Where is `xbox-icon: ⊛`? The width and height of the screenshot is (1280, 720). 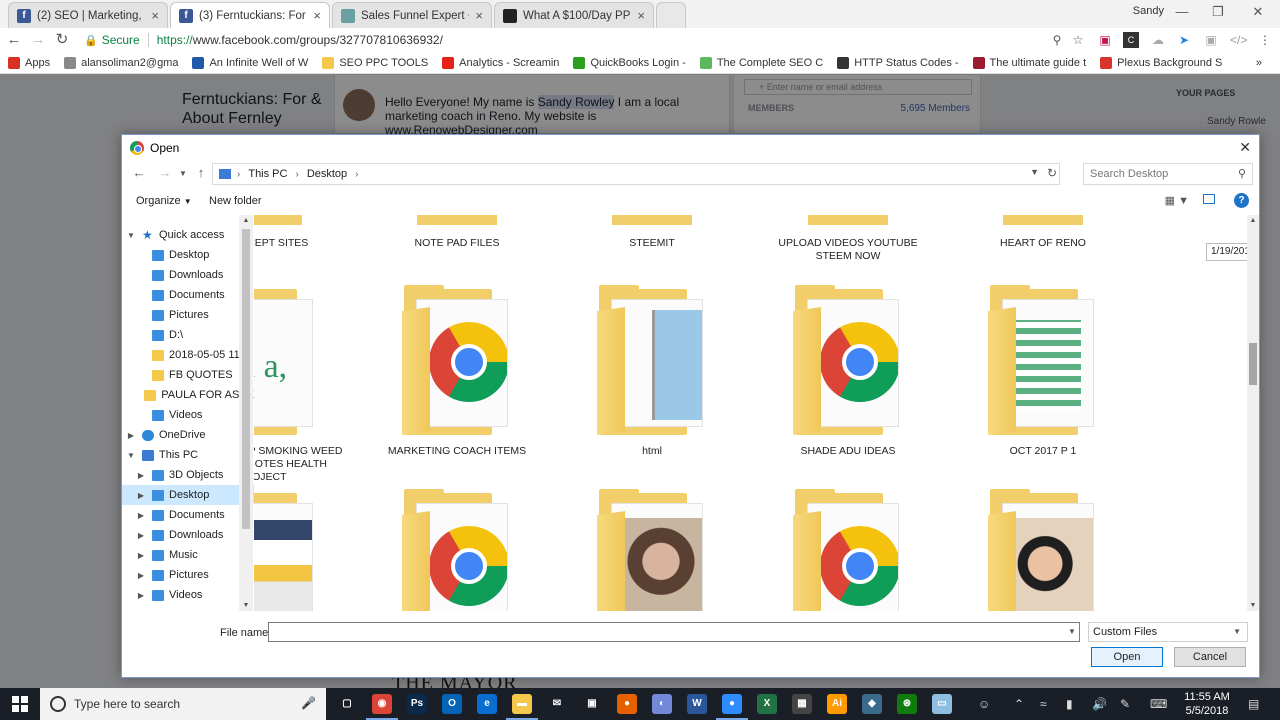
xbox-icon: ⊛ is located at coordinates (907, 704).